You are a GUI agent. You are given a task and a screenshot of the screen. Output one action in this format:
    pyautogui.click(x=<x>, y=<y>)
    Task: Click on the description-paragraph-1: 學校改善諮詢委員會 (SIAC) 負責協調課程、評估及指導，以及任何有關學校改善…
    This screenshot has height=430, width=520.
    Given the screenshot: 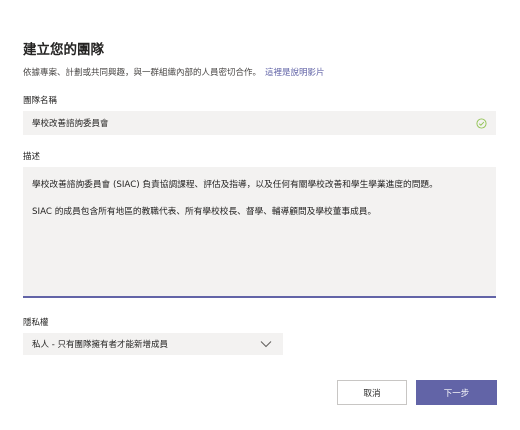 What is the action you would take?
    pyautogui.click(x=235, y=185)
    